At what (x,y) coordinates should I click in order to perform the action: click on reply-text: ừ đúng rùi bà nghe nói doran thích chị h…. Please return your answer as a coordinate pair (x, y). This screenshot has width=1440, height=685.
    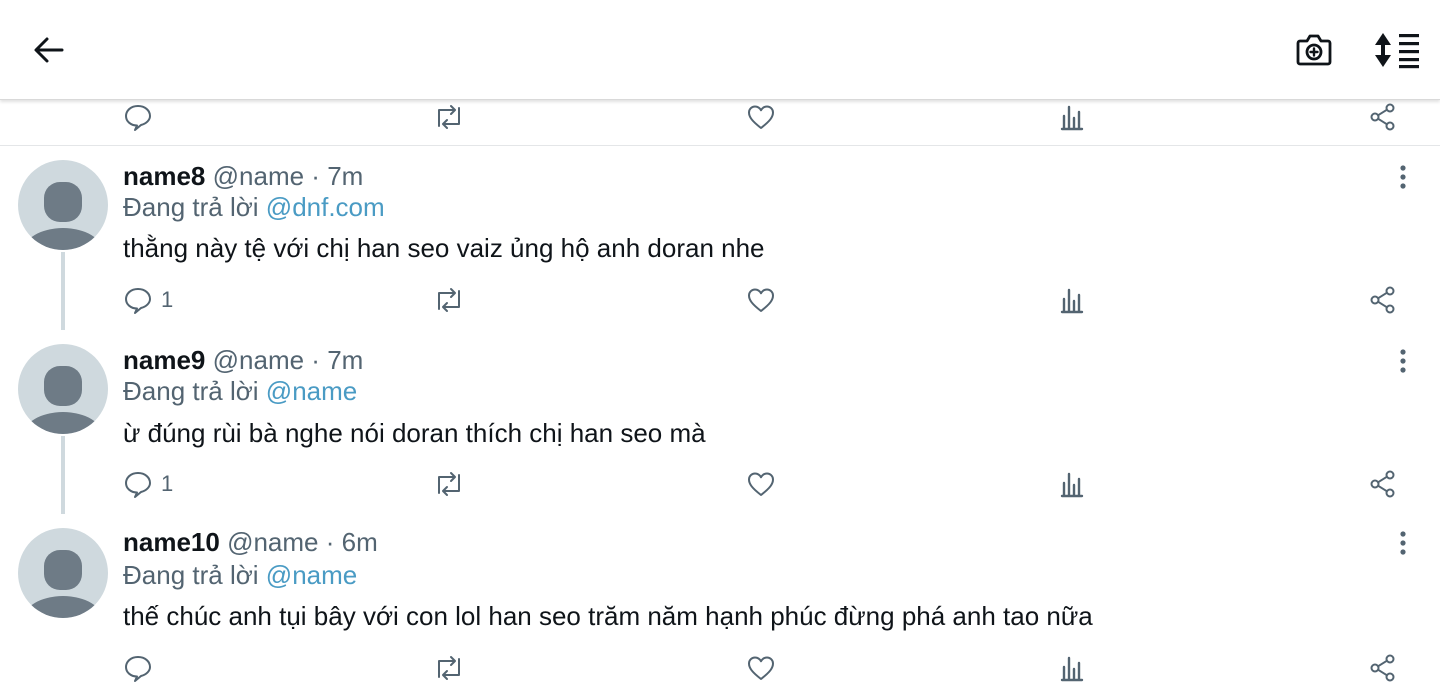
    Looking at the image, I should click on (414, 433).